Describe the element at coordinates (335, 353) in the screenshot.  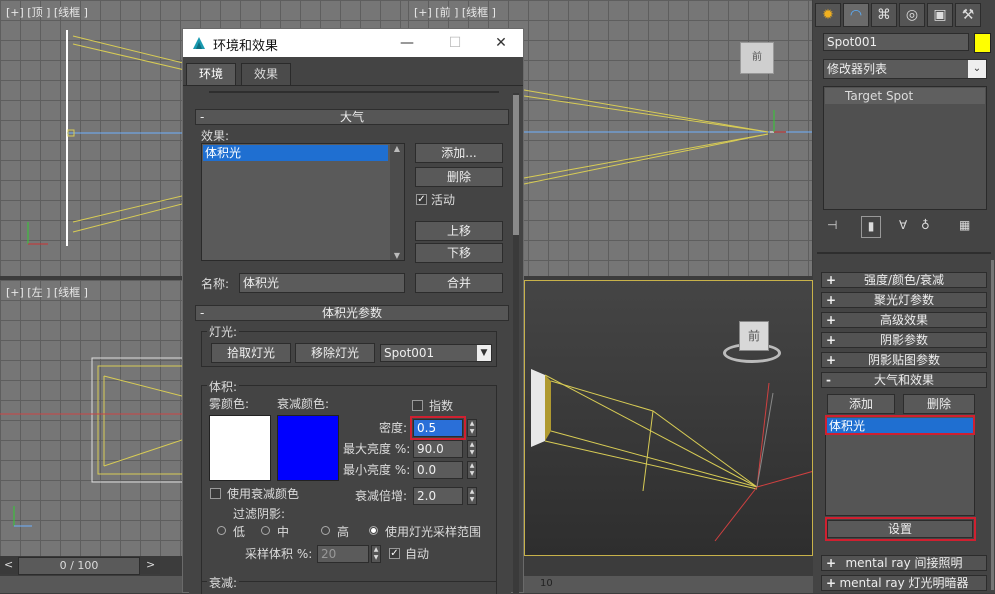
I see `remove-light-button: 移除灯光` at that location.